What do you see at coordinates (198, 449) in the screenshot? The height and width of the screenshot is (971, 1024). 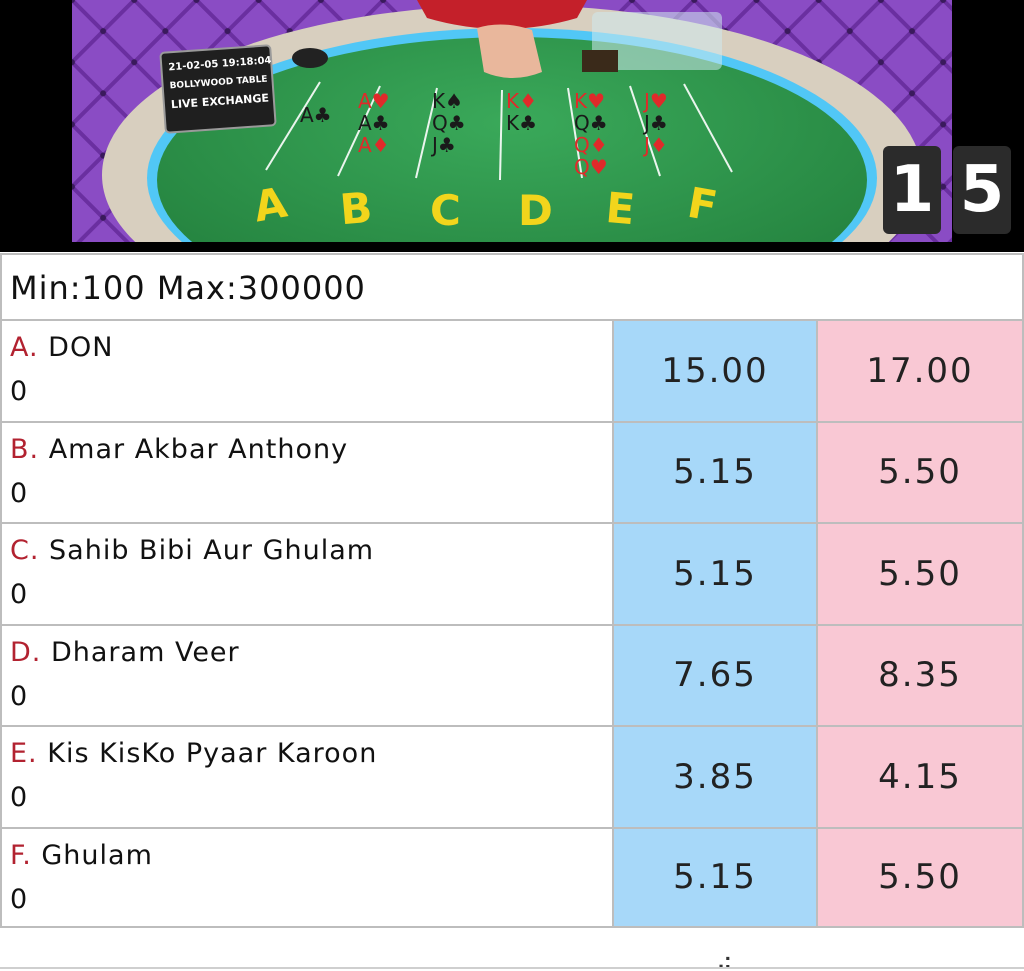 I see `runner-name: Amar Akbar Anthony` at bounding box center [198, 449].